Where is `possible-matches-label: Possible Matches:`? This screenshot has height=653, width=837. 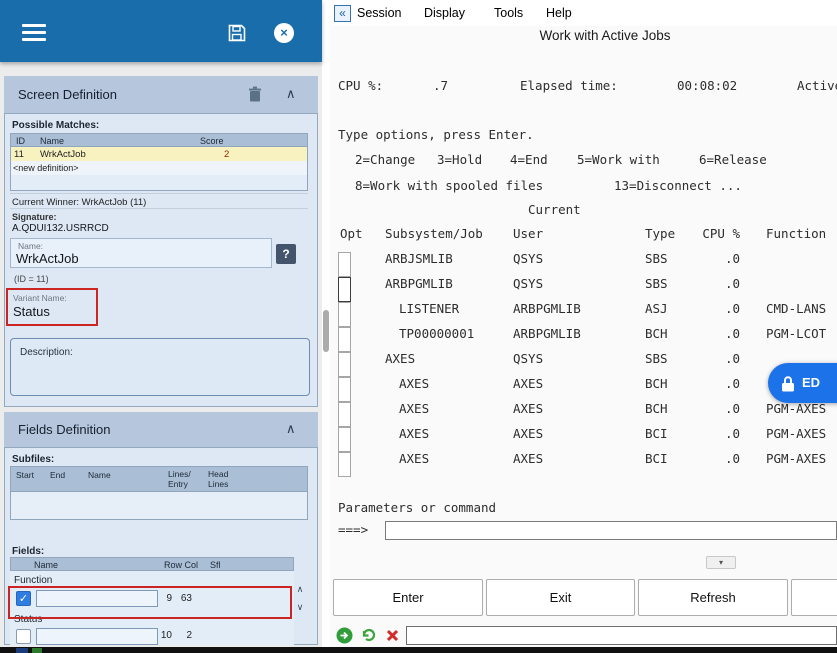
possible-matches-label: Possible Matches: is located at coordinates (56, 125).